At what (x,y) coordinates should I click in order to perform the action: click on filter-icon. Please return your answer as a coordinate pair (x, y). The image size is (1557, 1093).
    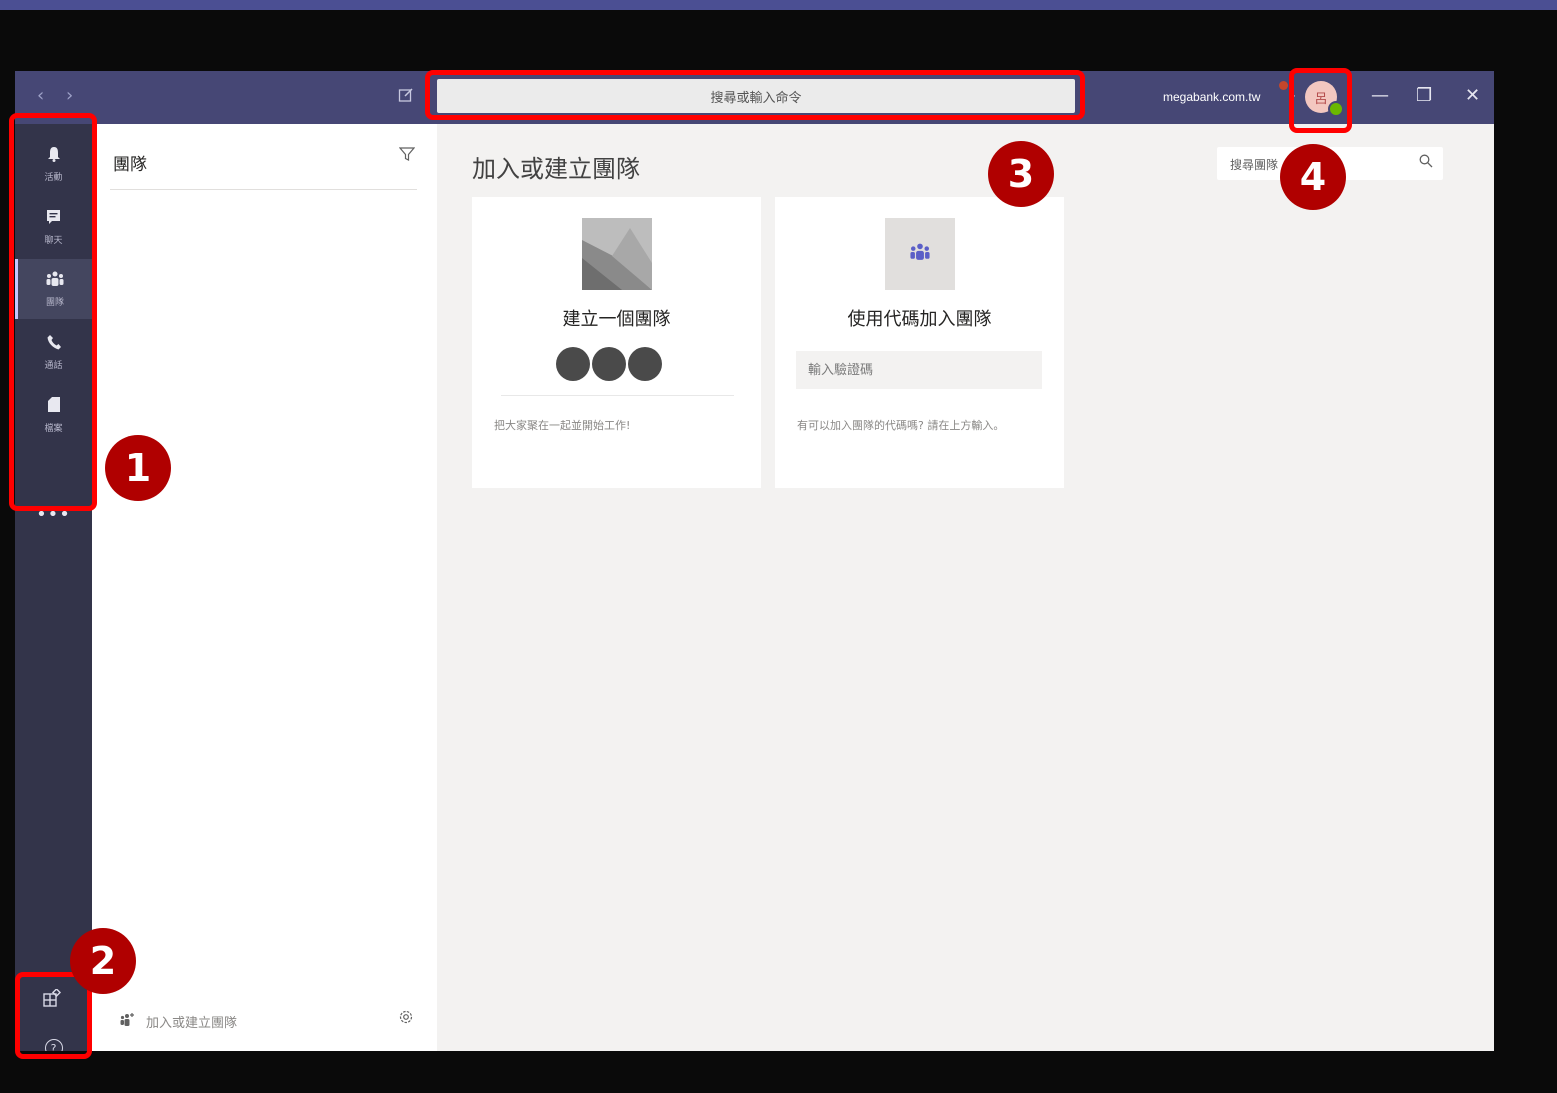
    Looking at the image, I should click on (407, 156).